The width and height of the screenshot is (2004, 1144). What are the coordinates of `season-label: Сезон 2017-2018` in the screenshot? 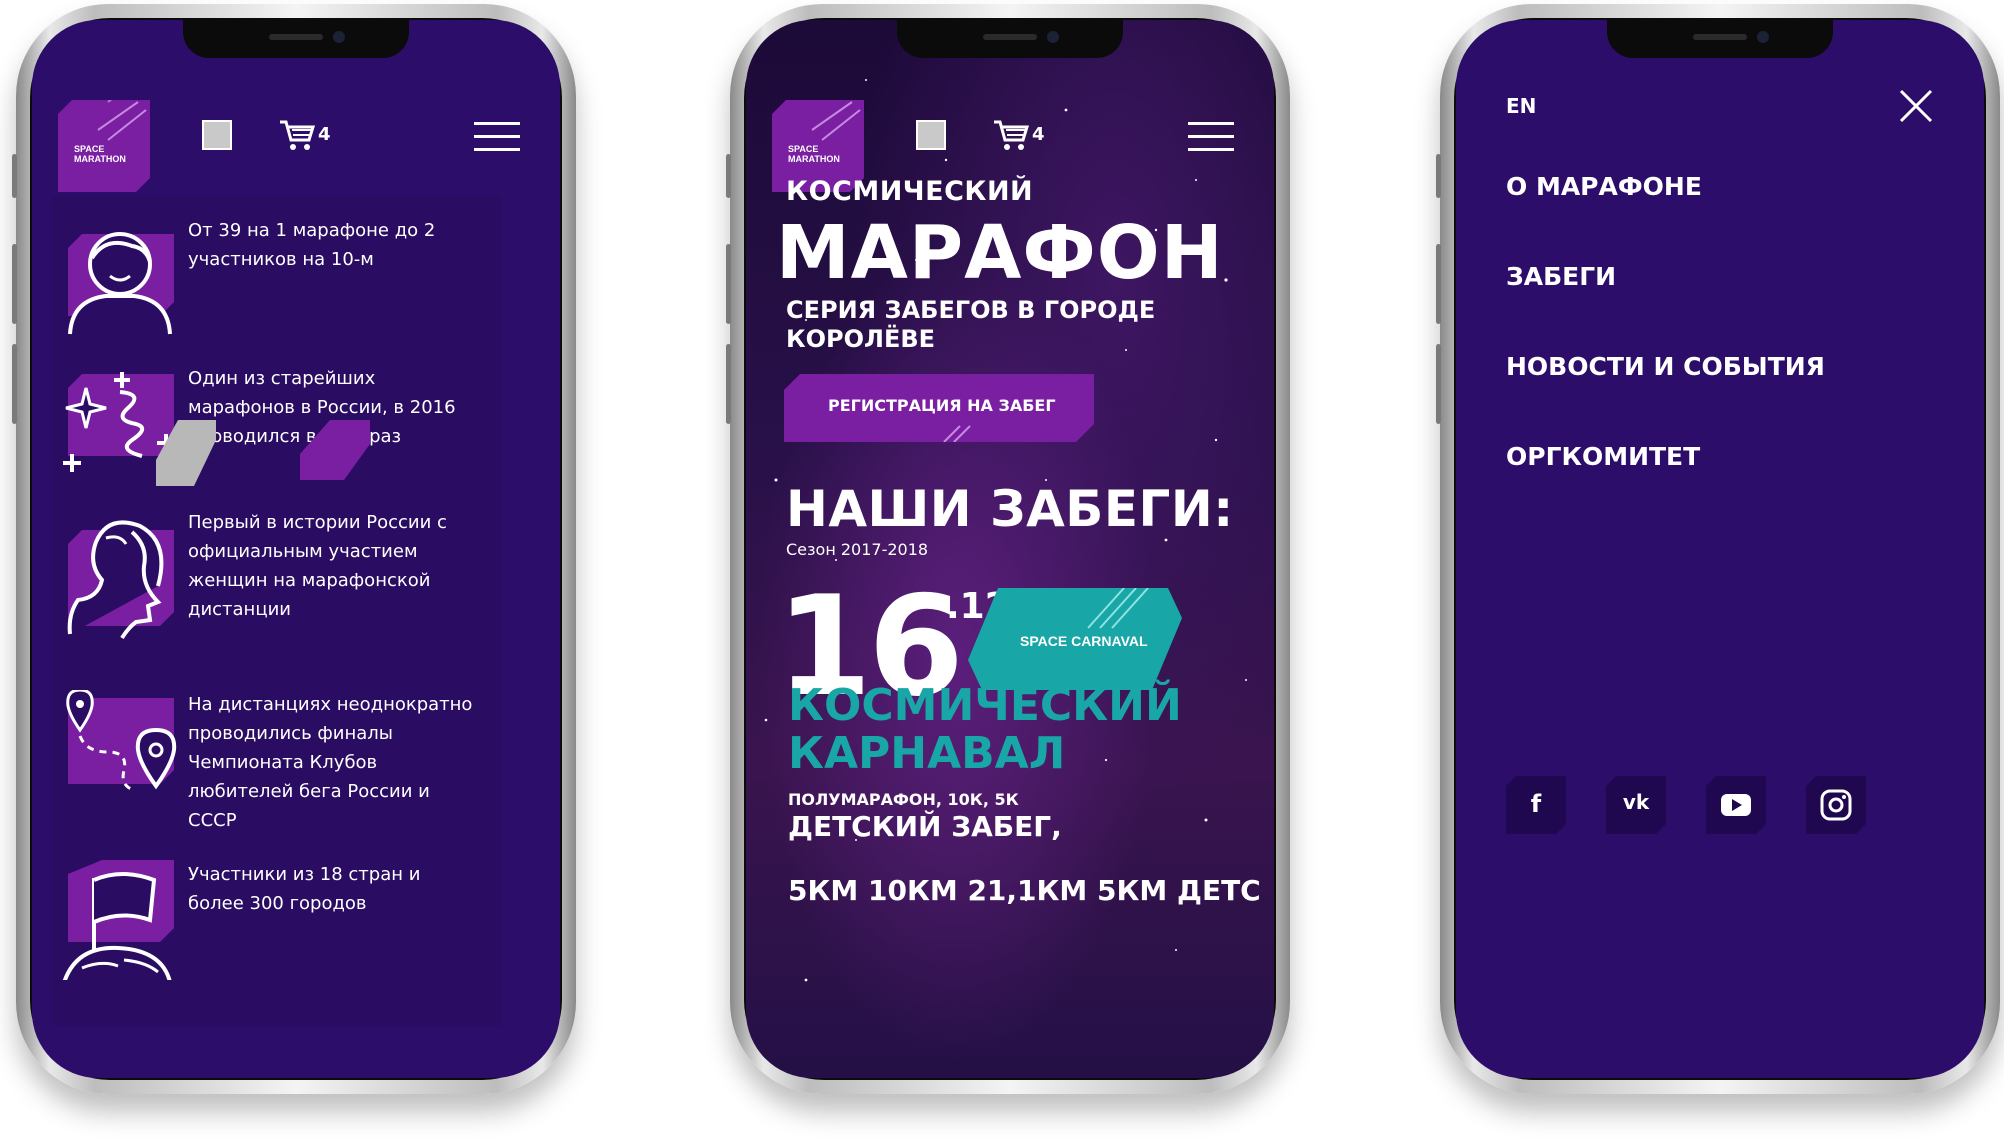 It's located at (857, 549).